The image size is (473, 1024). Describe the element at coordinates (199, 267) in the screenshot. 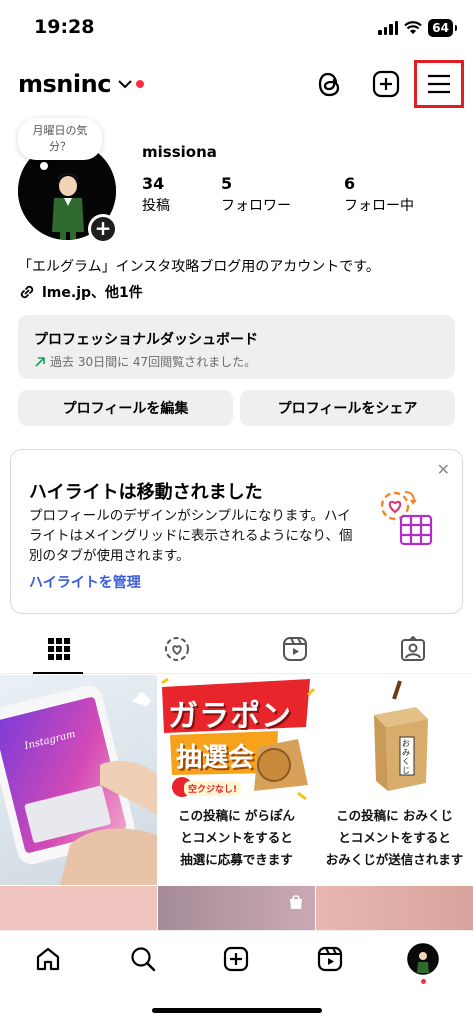

I see `bio-text: 「エルグラム」インスタ攻略ブログ用のアカウントです。` at that location.